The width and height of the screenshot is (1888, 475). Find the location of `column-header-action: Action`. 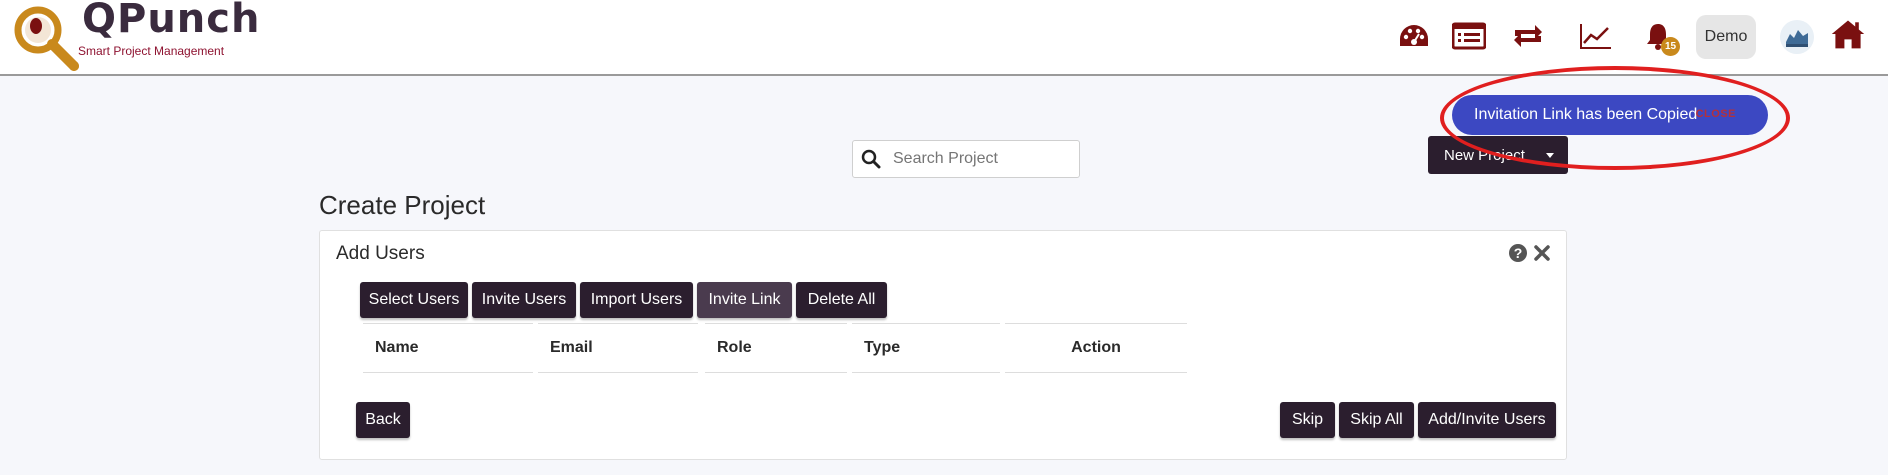

column-header-action: Action is located at coordinates (1096, 348).